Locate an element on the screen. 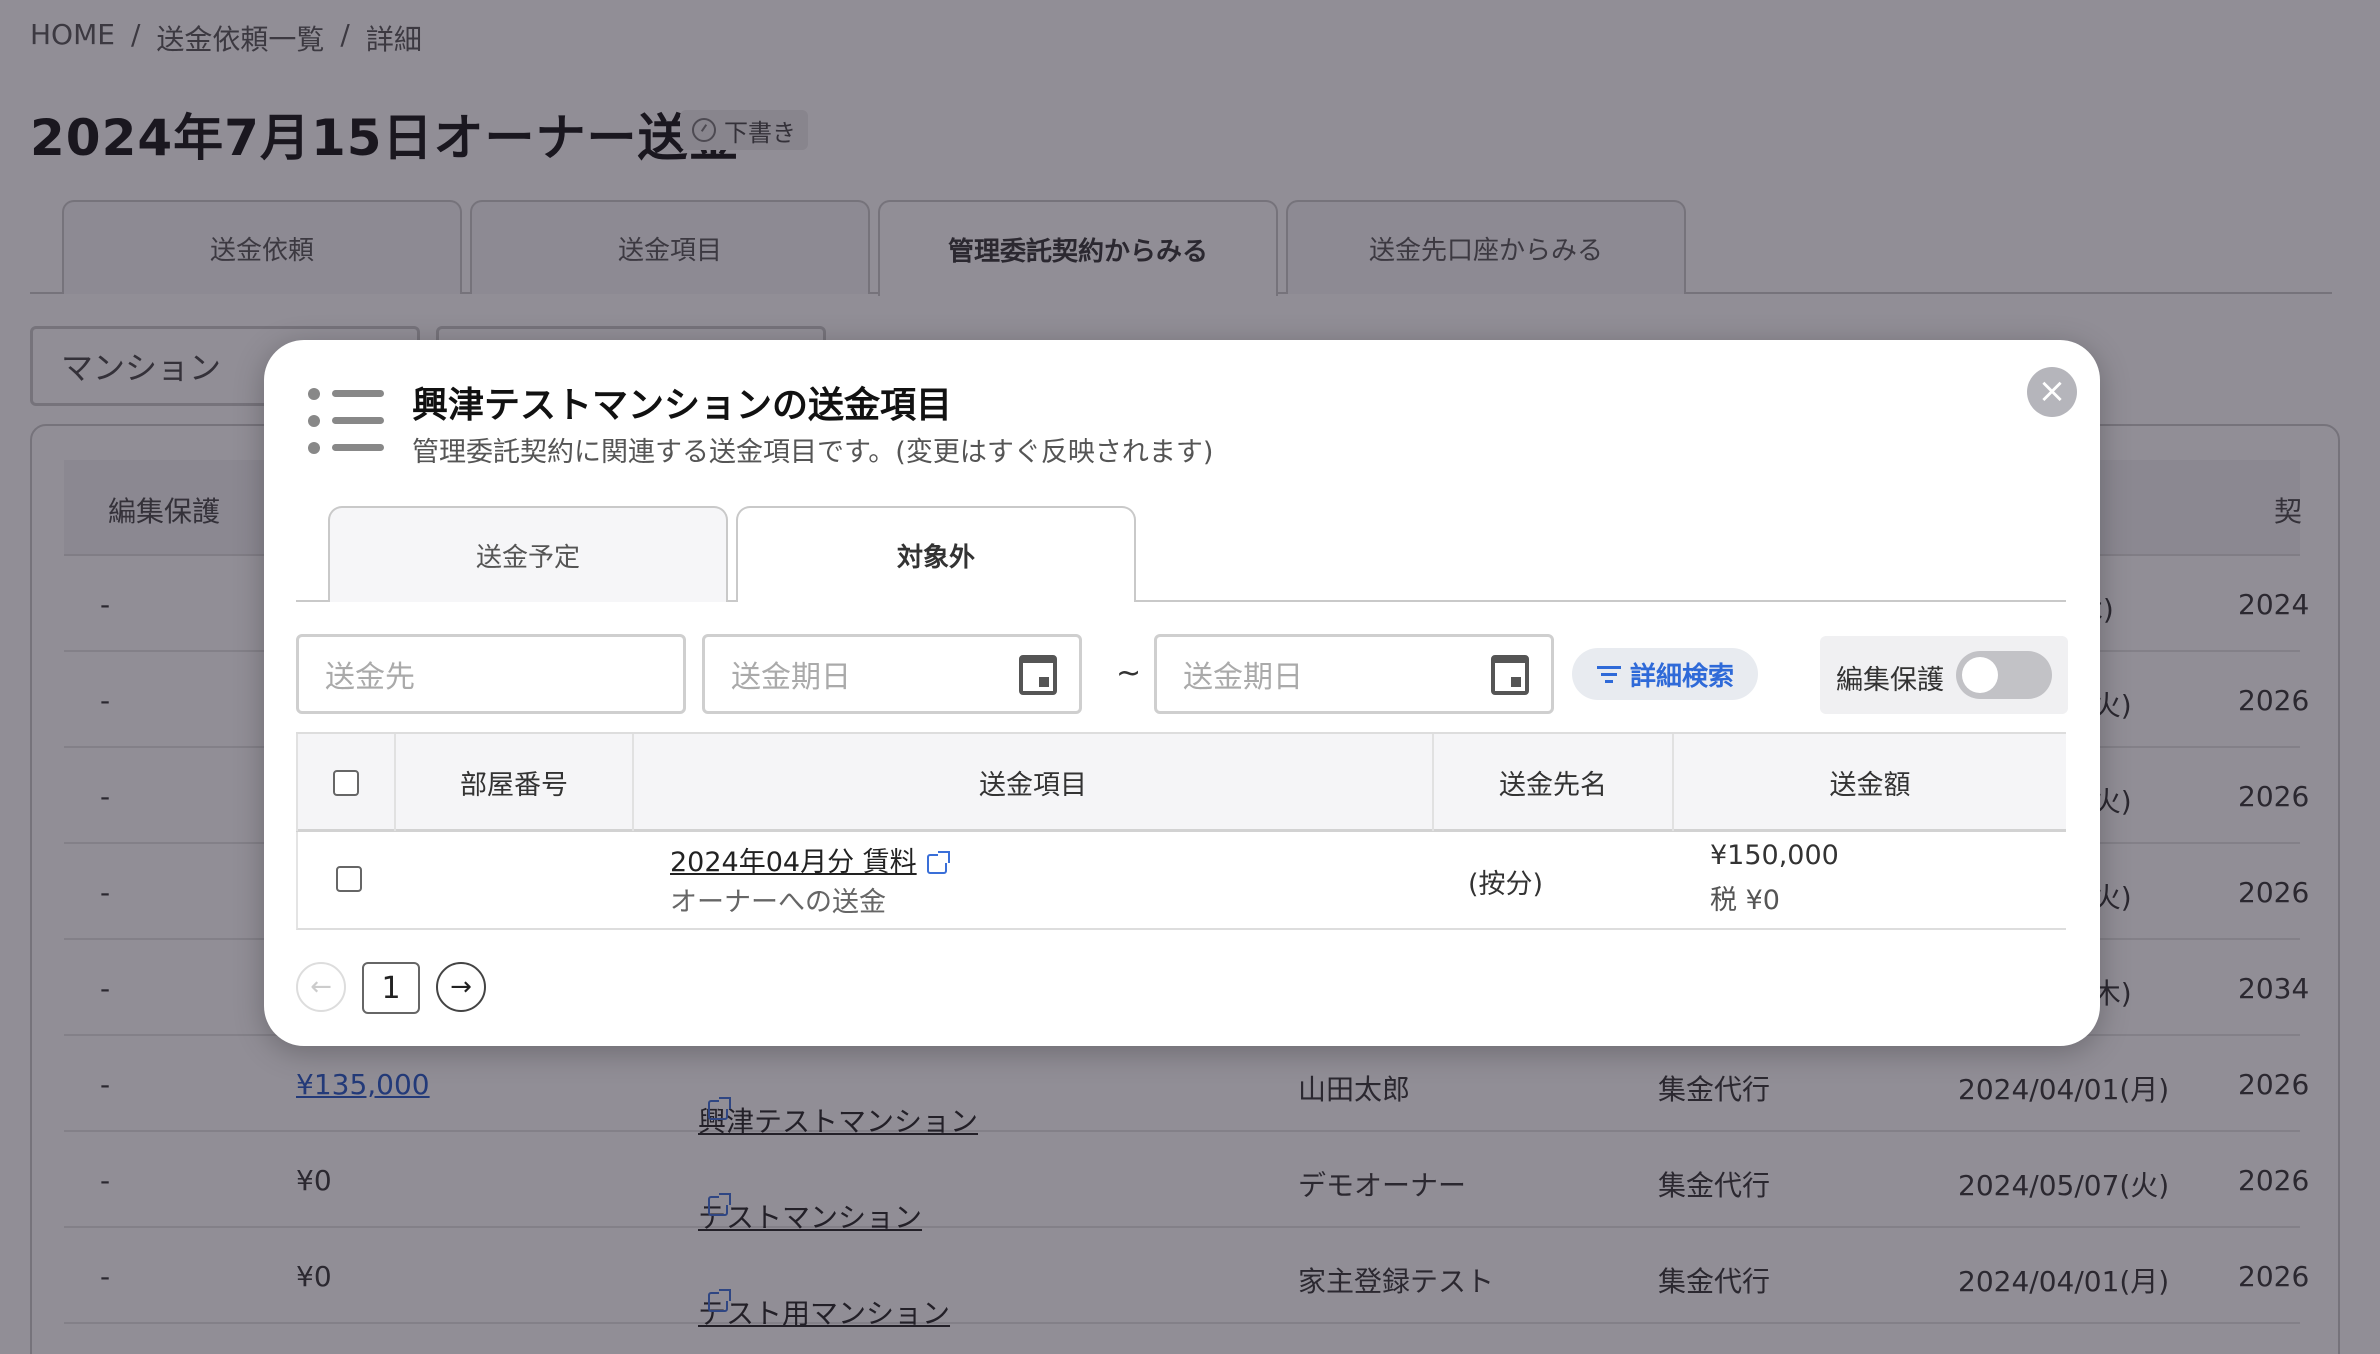  header-item: 送金項目 is located at coordinates (1034, 782).